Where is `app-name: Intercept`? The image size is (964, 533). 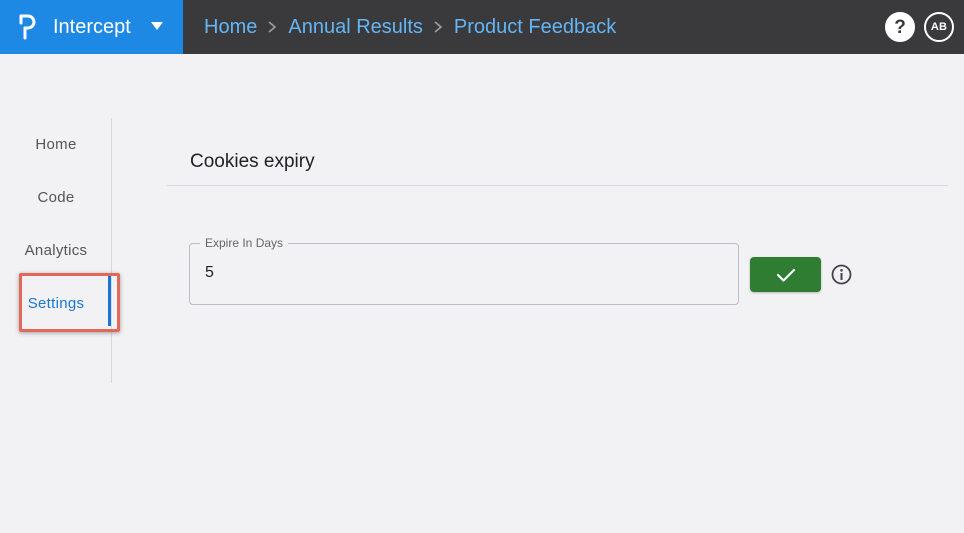
app-name: Intercept is located at coordinates (92, 27).